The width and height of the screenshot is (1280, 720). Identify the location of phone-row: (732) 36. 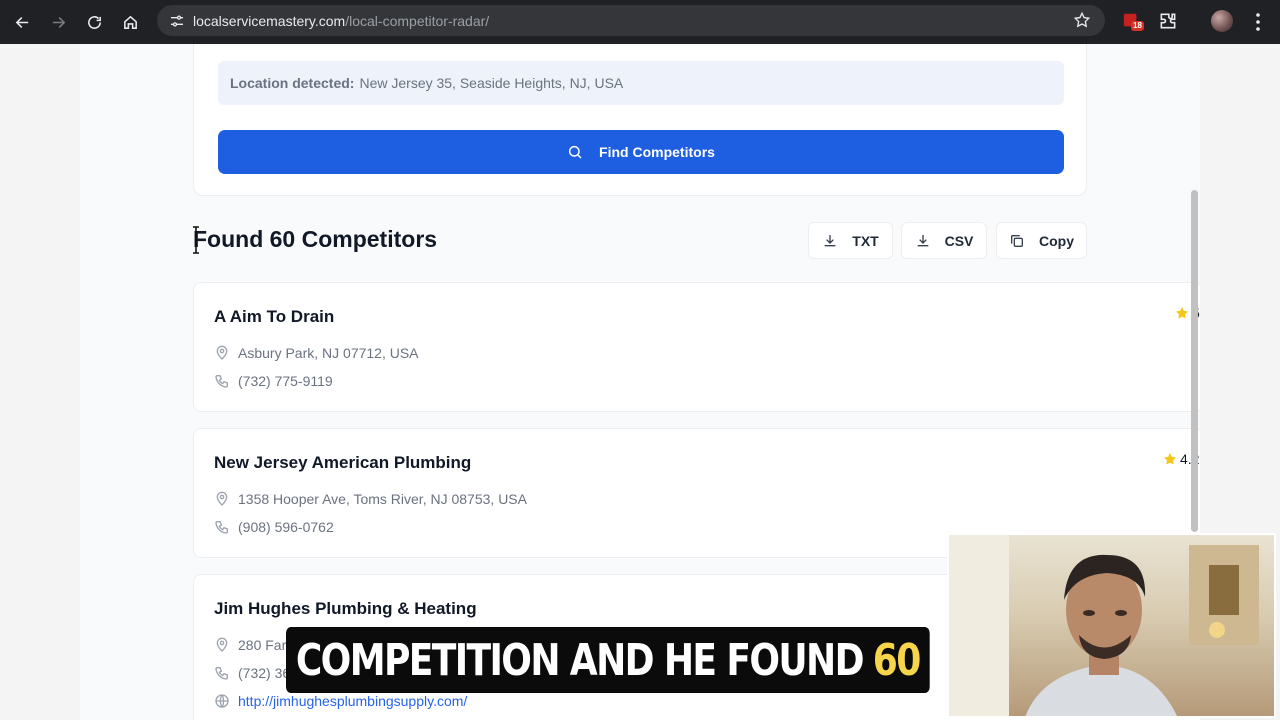
(252, 673).